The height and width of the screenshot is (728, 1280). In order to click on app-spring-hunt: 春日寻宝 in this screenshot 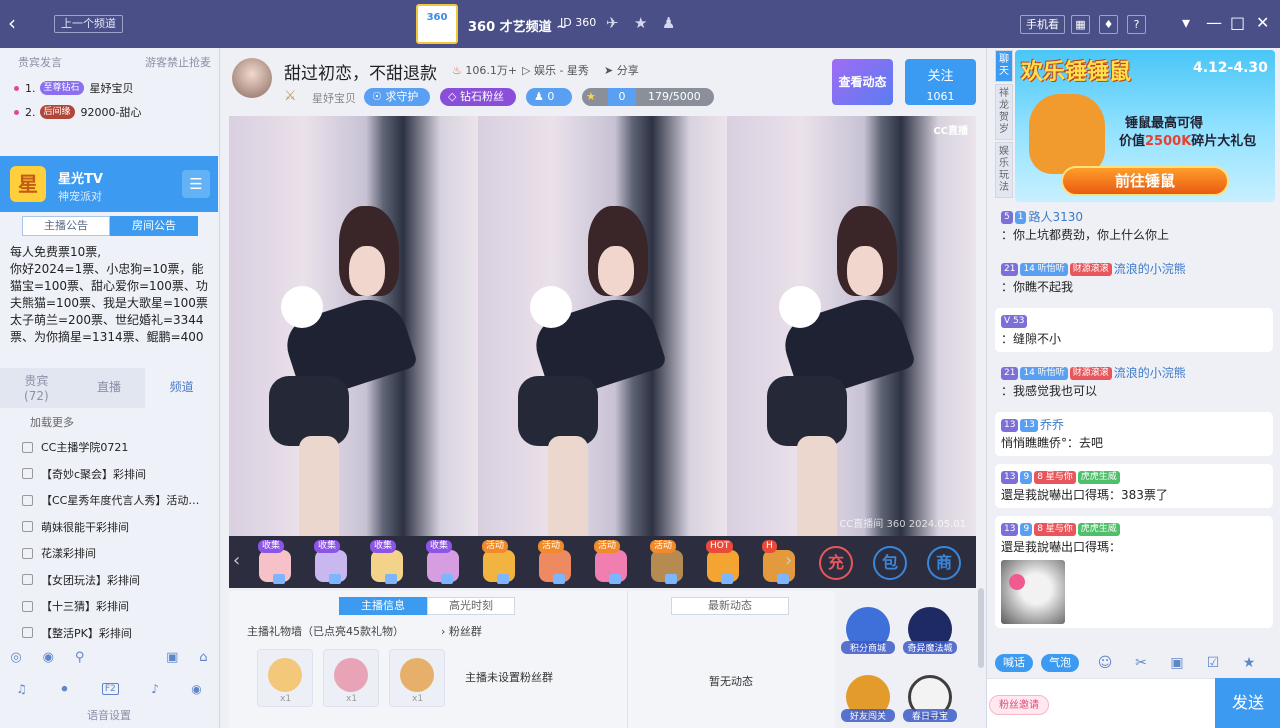, I will do `click(930, 698)`.